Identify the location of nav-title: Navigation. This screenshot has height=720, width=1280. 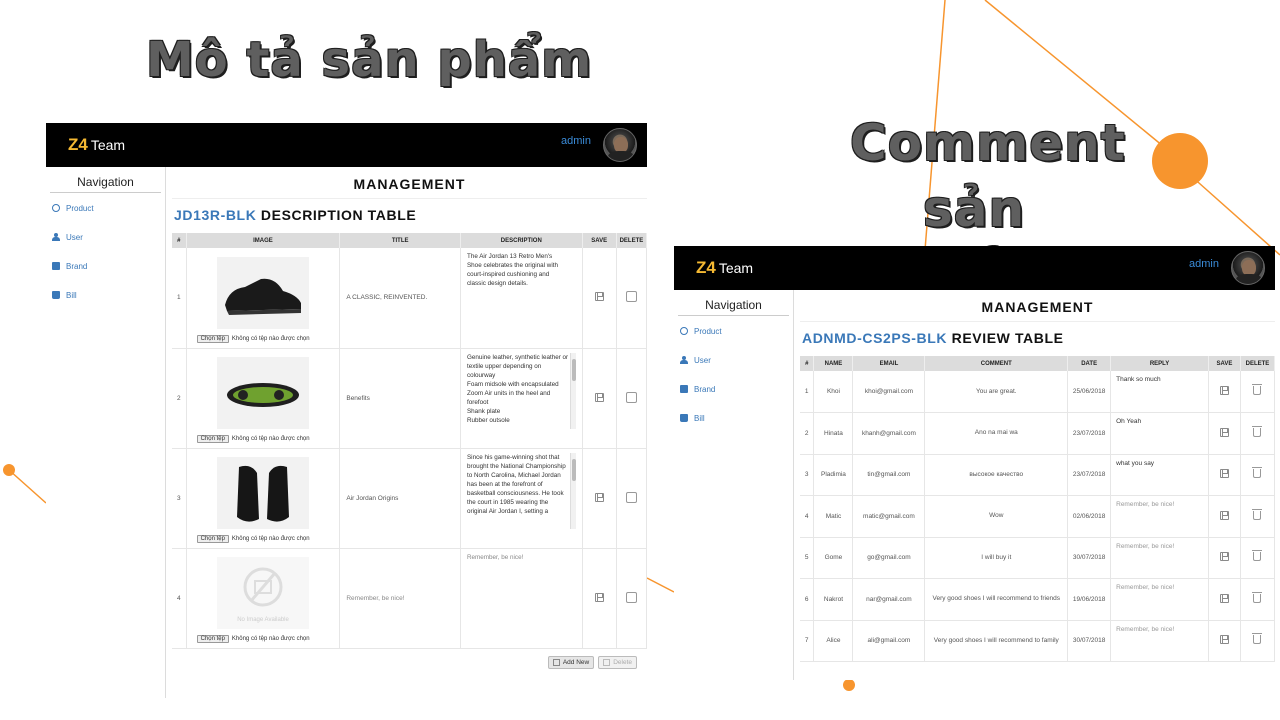
(105, 184).